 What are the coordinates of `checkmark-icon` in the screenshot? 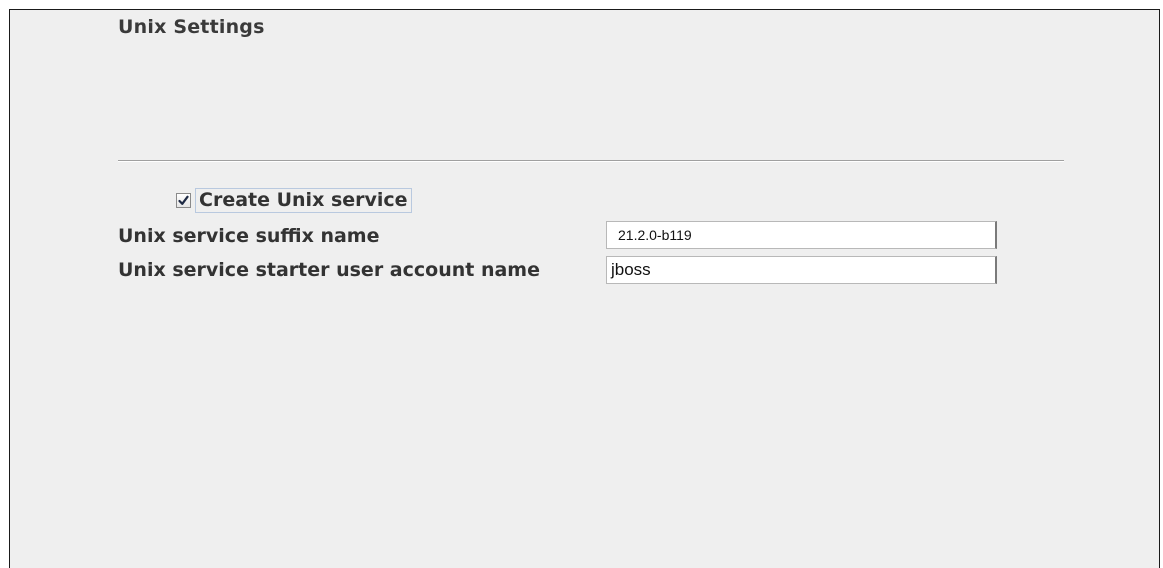 It's located at (183, 200).